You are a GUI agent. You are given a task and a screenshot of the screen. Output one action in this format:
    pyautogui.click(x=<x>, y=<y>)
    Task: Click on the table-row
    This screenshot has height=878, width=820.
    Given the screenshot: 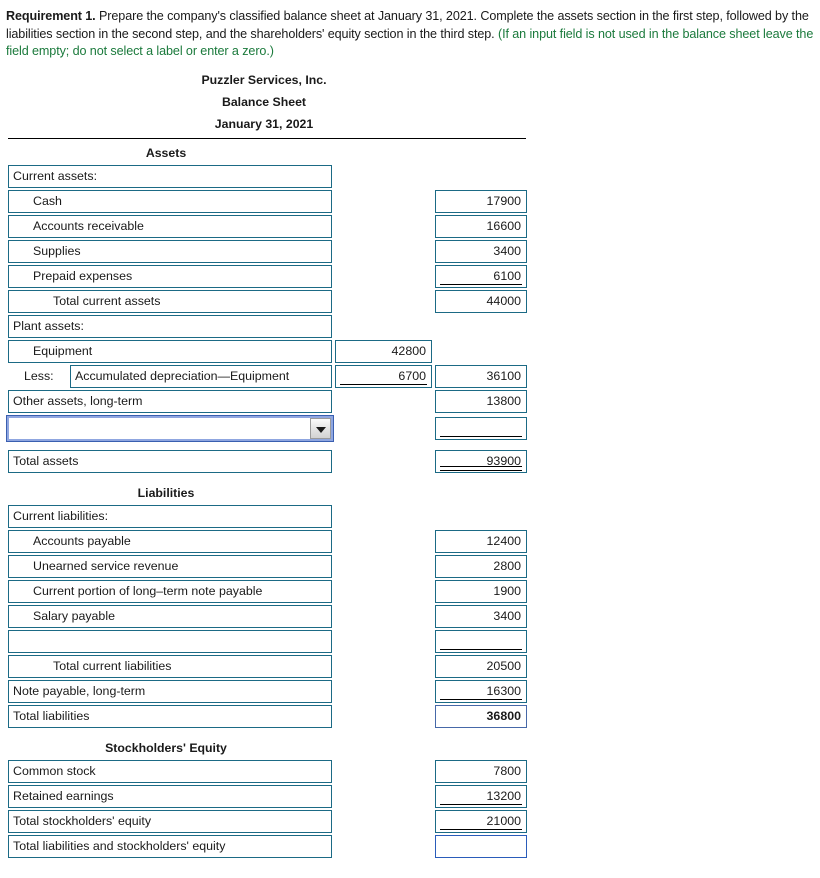 What is the action you would take?
    pyautogui.click(x=410, y=642)
    